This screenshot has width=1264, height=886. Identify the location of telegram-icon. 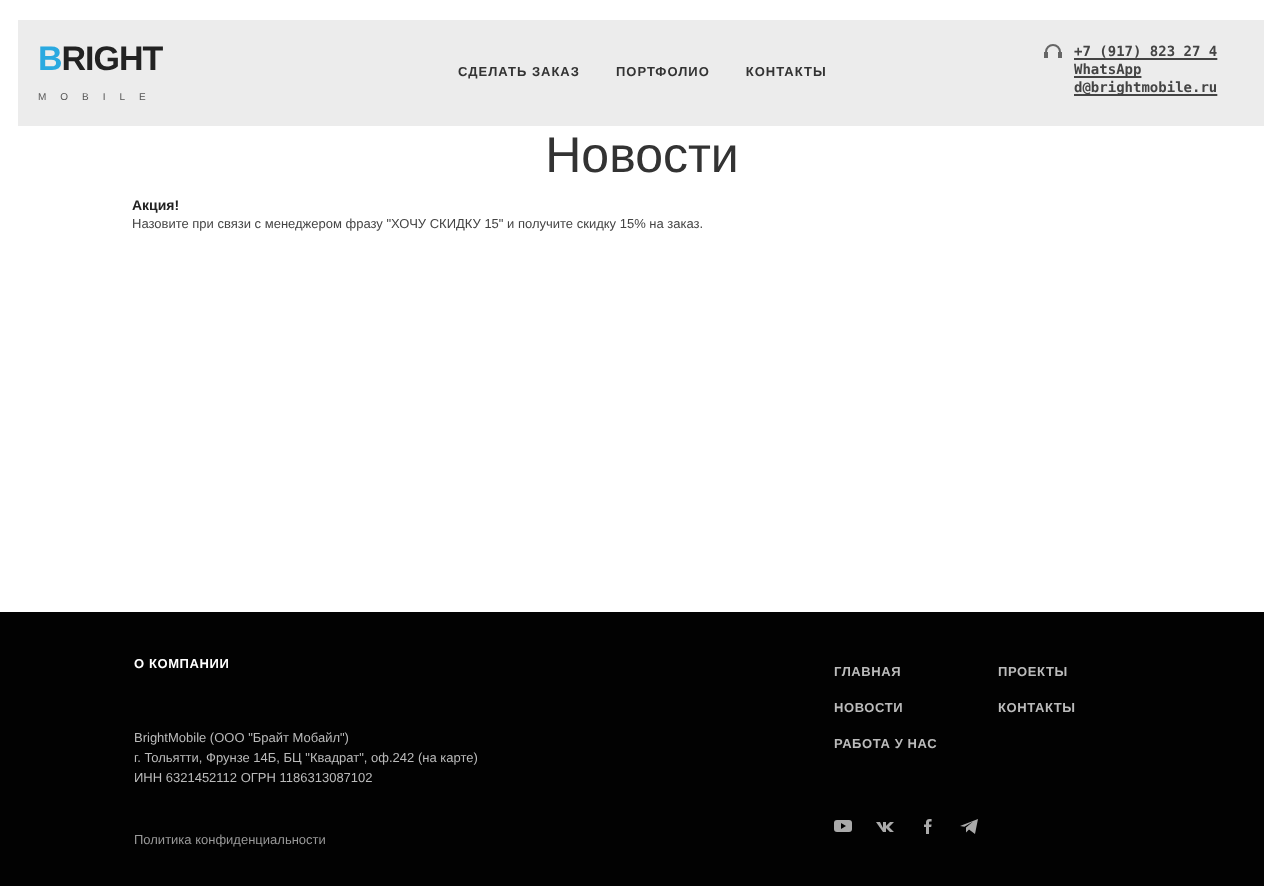
(969, 826).